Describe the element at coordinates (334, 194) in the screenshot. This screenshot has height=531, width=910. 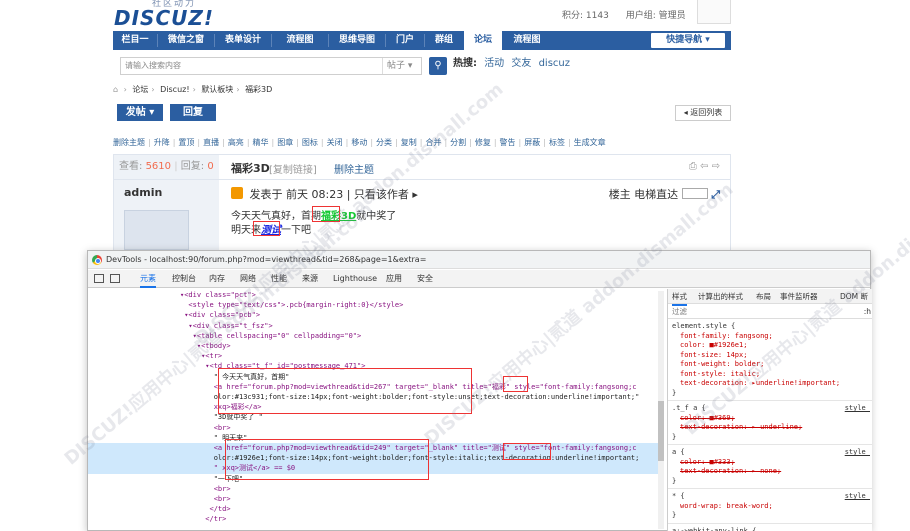
I see `post-meta-text: 发表于 前天 08:23 | 只看该作者 ▸` at that location.